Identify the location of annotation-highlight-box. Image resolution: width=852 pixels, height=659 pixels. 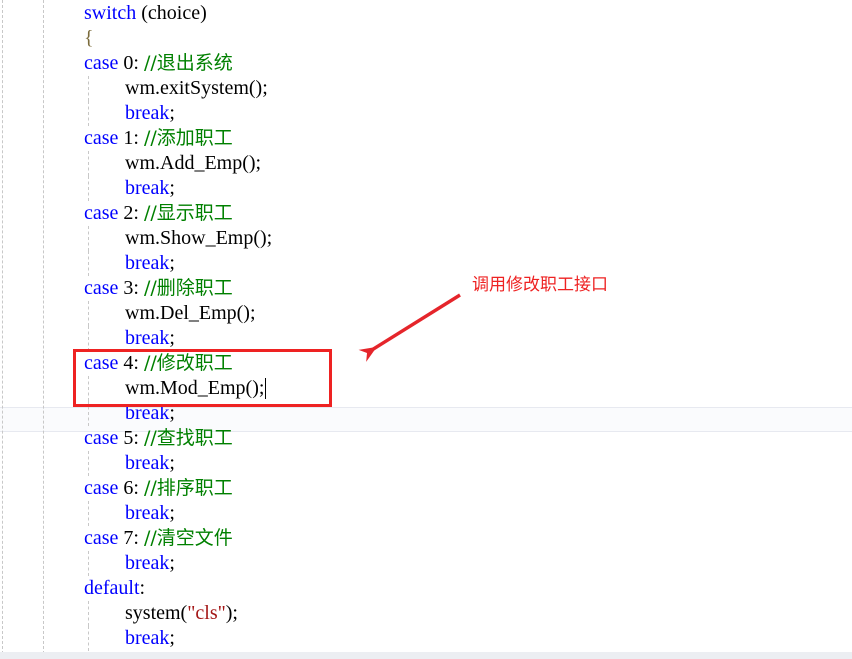
(202, 378).